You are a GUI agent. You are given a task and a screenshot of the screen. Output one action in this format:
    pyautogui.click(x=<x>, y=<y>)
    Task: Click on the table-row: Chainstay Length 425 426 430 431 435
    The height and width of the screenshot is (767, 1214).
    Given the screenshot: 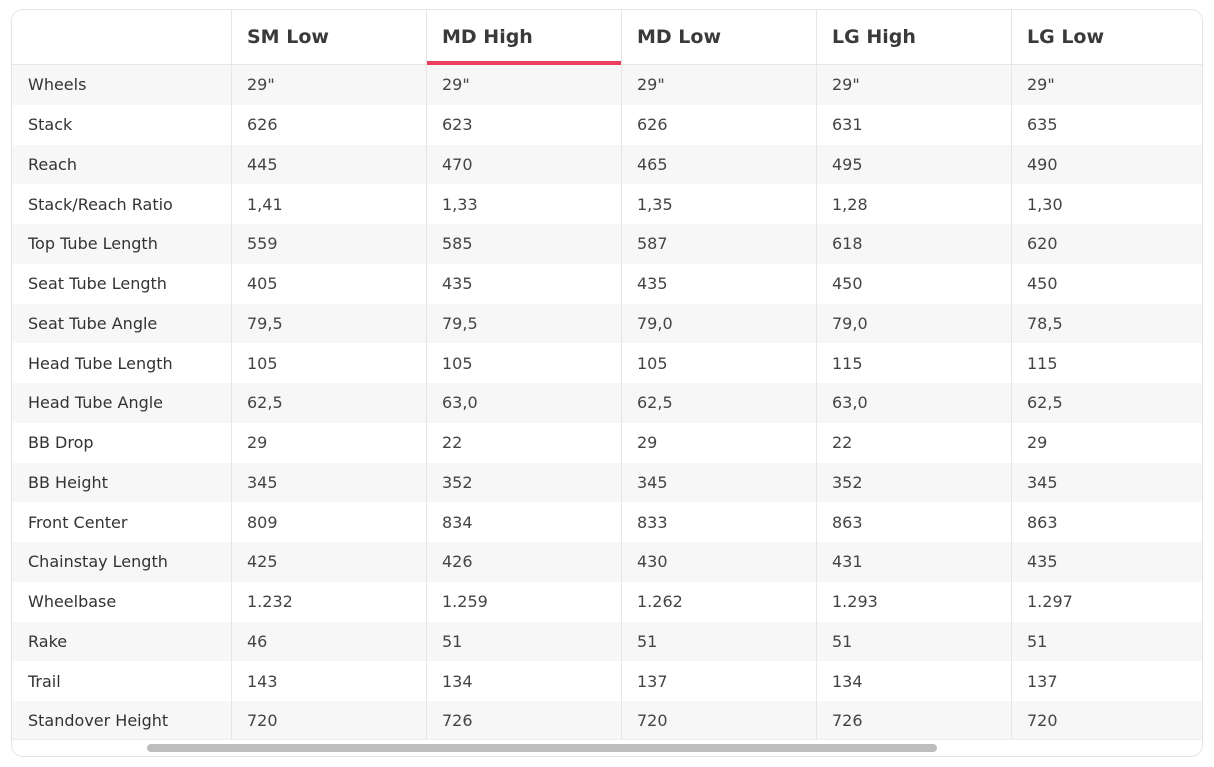 What is the action you would take?
    pyautogui.click(x=607, y=562)
    